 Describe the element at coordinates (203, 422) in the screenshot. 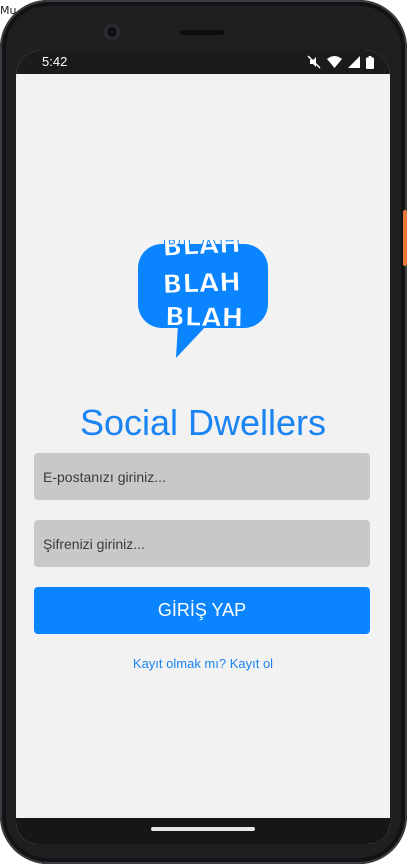

I see `app-title: Social Dwellers` at that location.